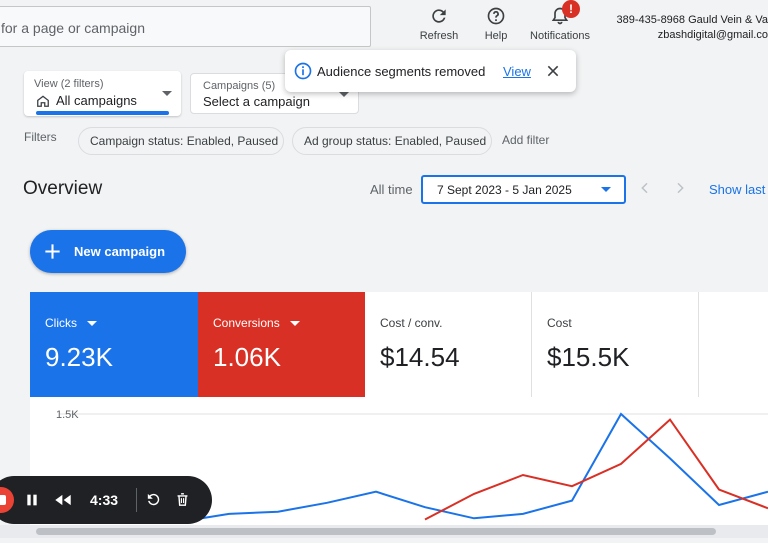 The image size is (768, 543). I want to click on info-icon, so click(303, 71).